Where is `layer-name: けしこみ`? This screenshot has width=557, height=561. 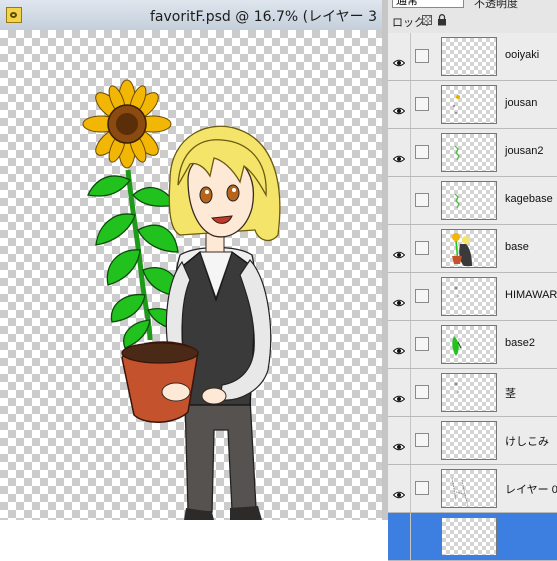
layer-name: けしこみ is located at coordinates (527, 442).